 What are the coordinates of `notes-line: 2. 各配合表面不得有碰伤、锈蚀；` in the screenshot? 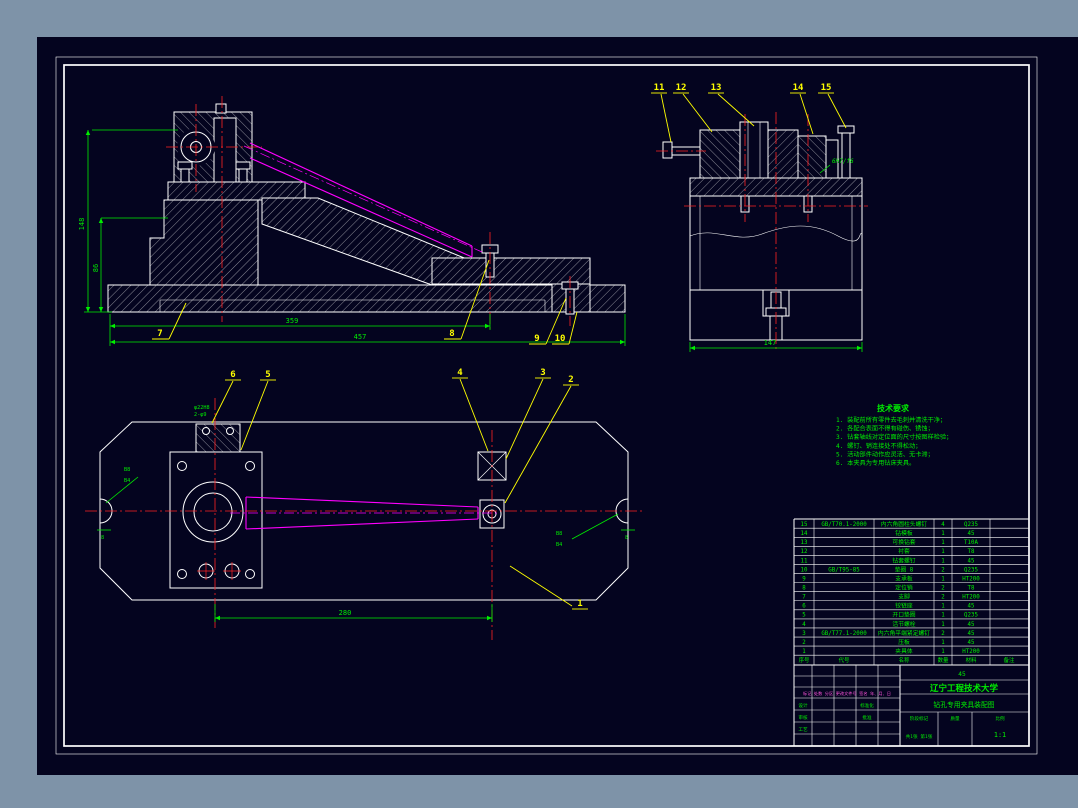 It's located at (885, 429).